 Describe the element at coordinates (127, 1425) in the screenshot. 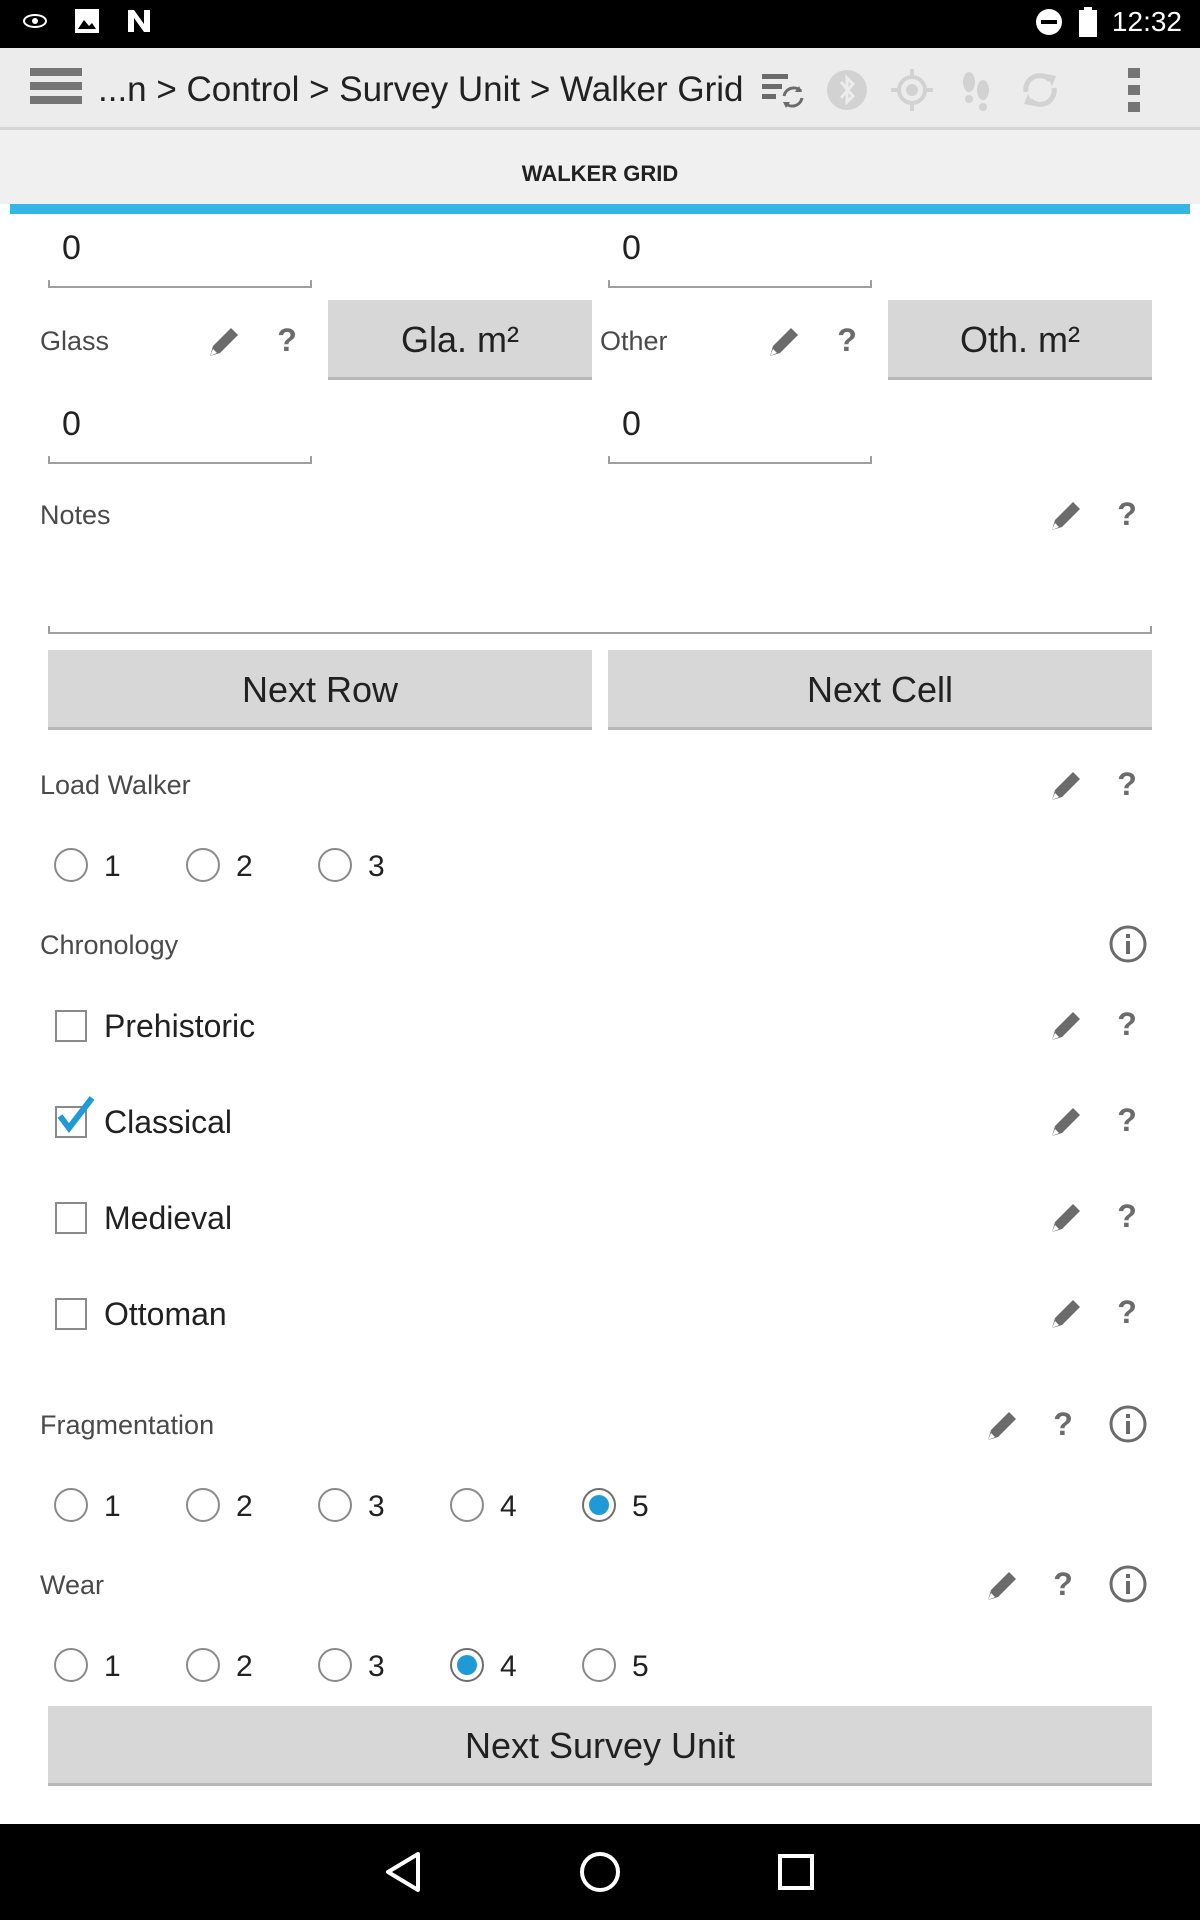

I see `fragmentation-label: Fragmentation` at that location.